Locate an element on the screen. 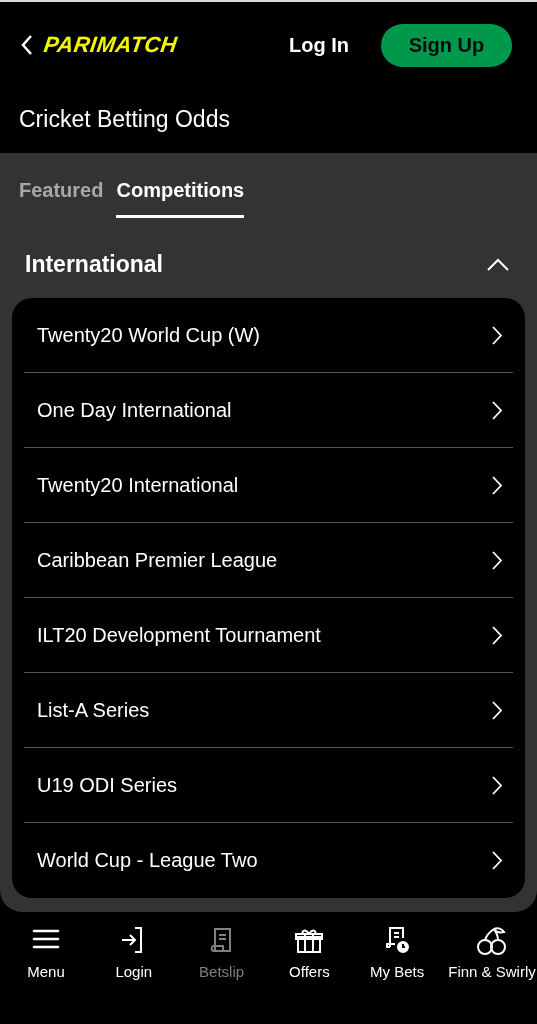  page-title: Cricket Betting Odds is located at coordinates (124, 119).